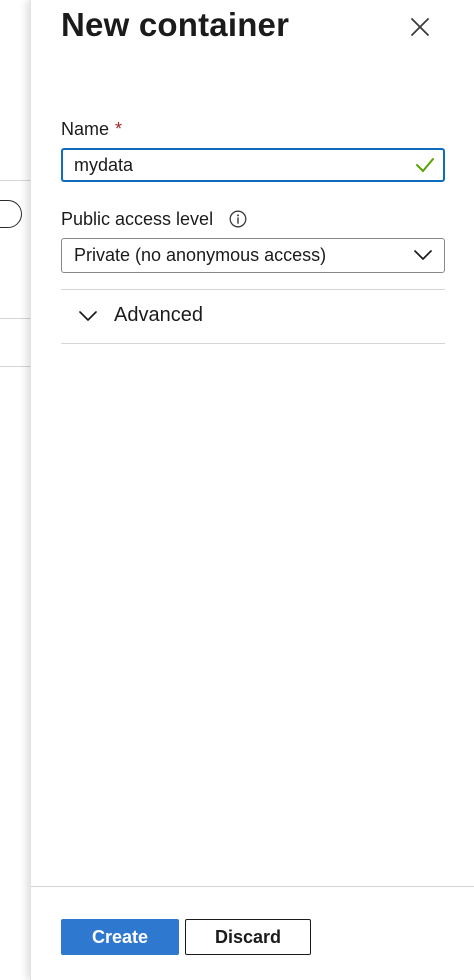 Image resolution: width=474 pixels, height=980 pixels. What do you see at coordinates (200, 255) in the screenshot?
I see `public-access-selected-value: Private (no anonymous access)` at bounding box center [200, 255].